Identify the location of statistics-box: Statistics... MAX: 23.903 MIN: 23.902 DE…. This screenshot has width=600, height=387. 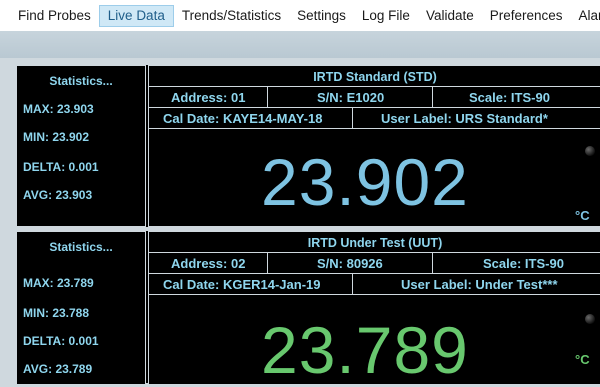
(81, 146).